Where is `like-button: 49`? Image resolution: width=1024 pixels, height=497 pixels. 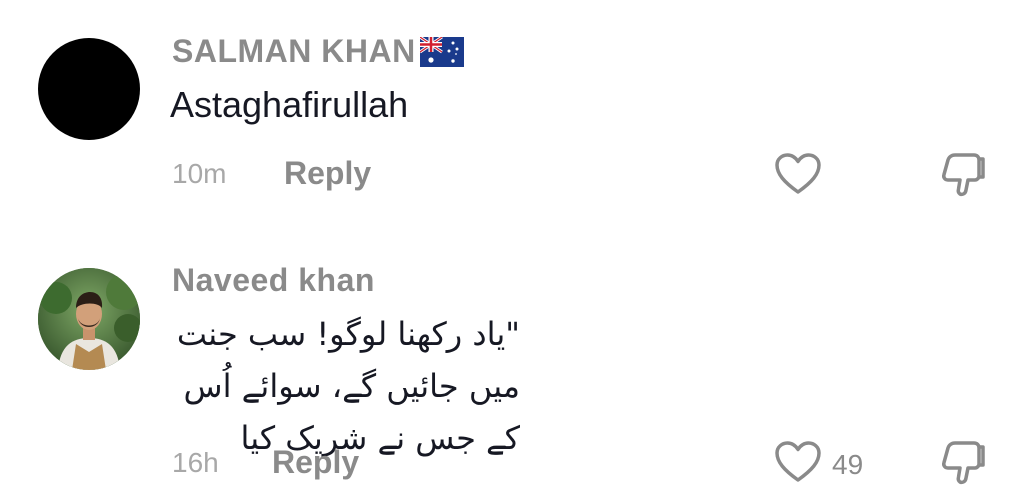 like-button: 49 is located at coordinates (818, 464).